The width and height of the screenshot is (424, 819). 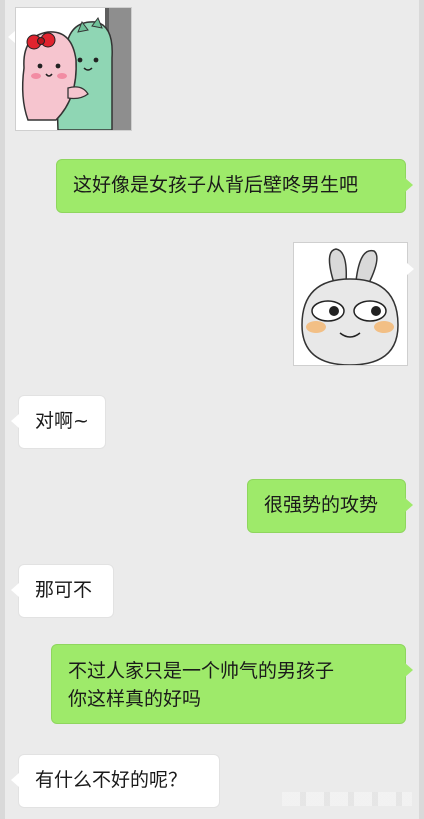 I want to click on sent-sticker-rabbit, so click(x=350, y=304).